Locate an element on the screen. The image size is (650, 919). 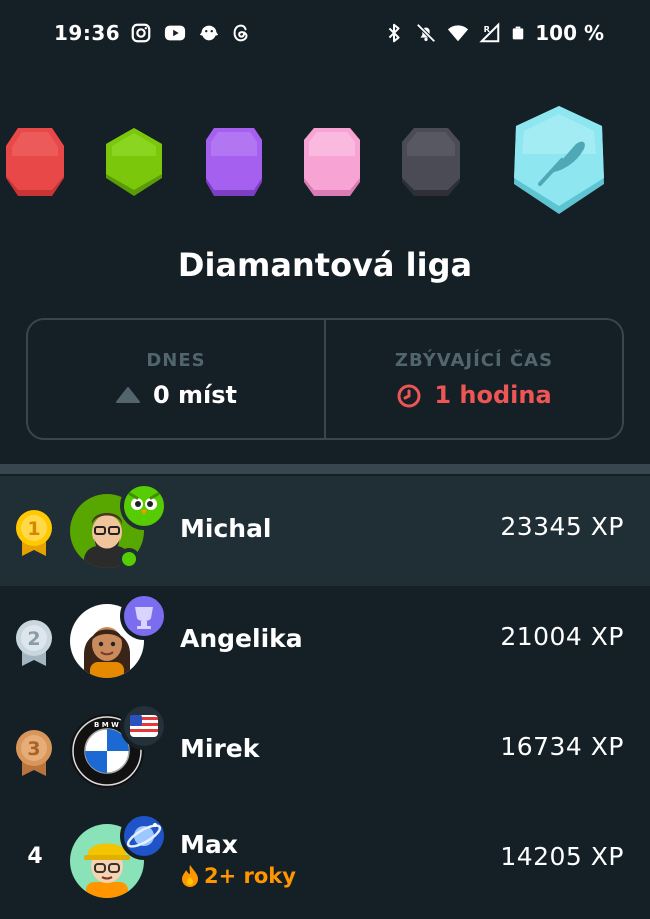
league-stats-box: DNES 0 míst ZBÝVAJÍCÍ ČAS 1 hodina is located at coordinates (325, 379).